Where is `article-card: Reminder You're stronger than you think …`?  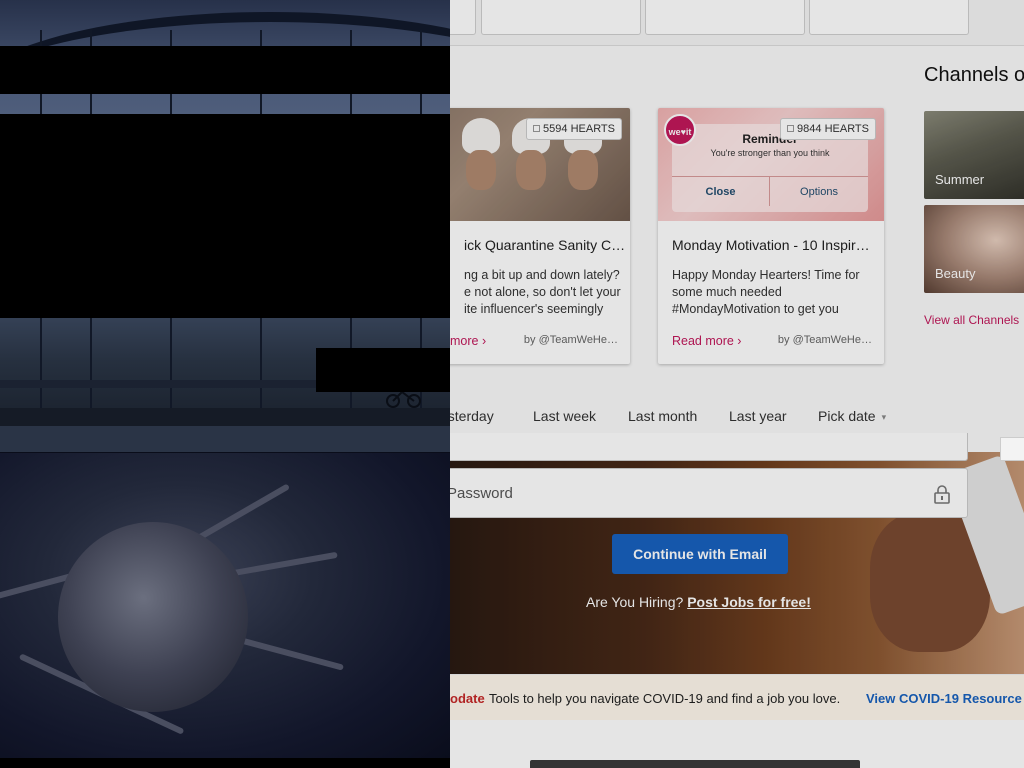 article-card: Reminder You're stronger than you think … is located at coordinates (771, 236).